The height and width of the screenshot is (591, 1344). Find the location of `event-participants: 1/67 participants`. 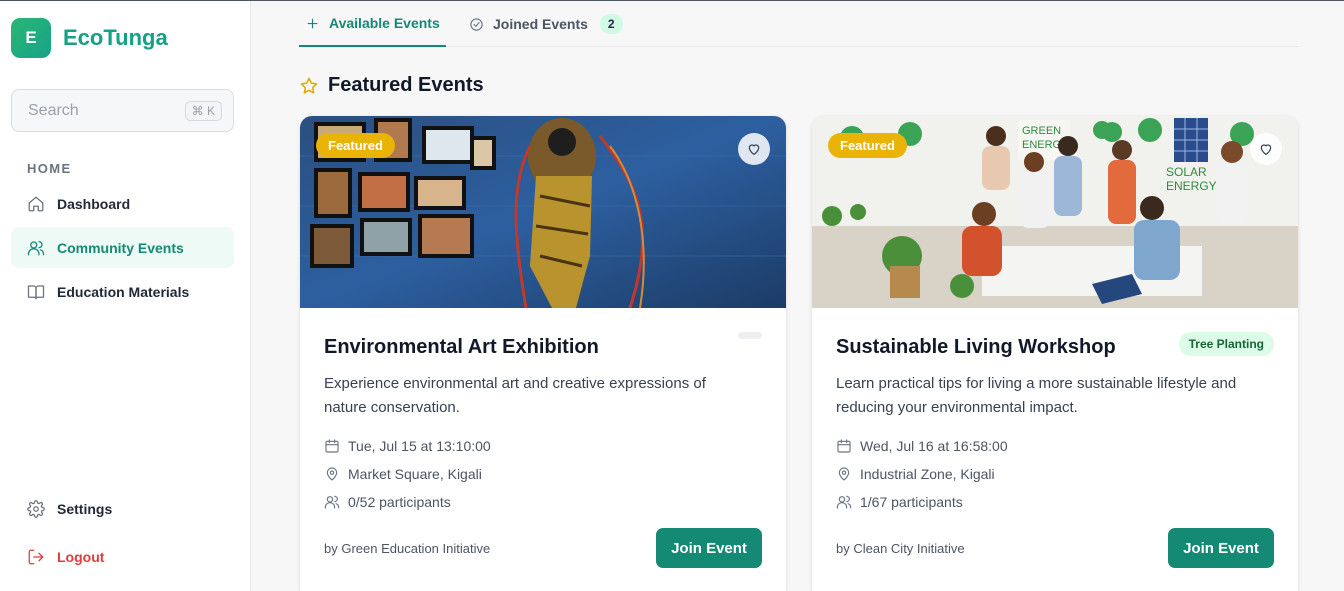

event-participants: 1/67 participants is located at coordinates (899, 502).